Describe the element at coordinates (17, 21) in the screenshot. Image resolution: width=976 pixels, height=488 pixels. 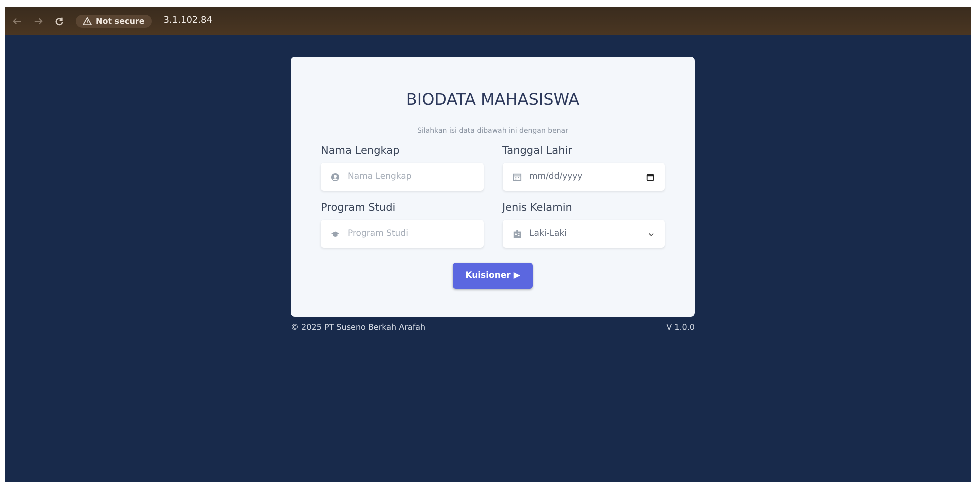
I see `back-icon` at that location.